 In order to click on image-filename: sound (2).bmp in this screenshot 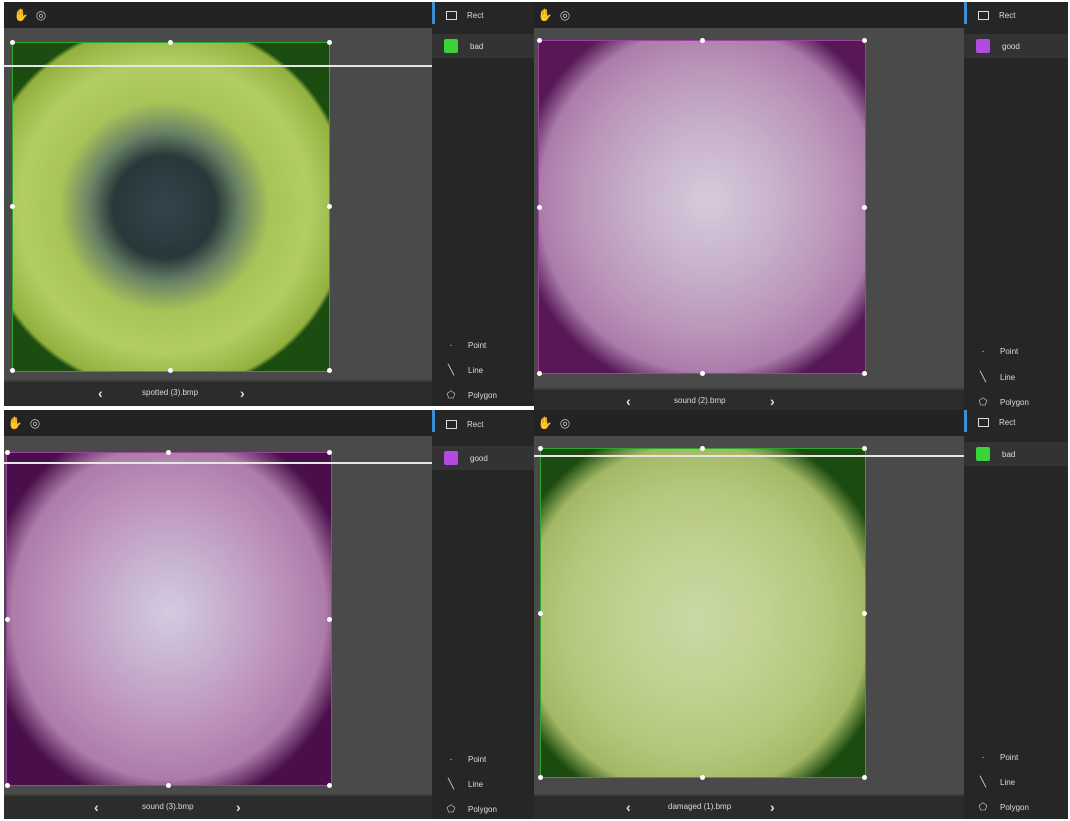, I will do `click(700, 400)`.